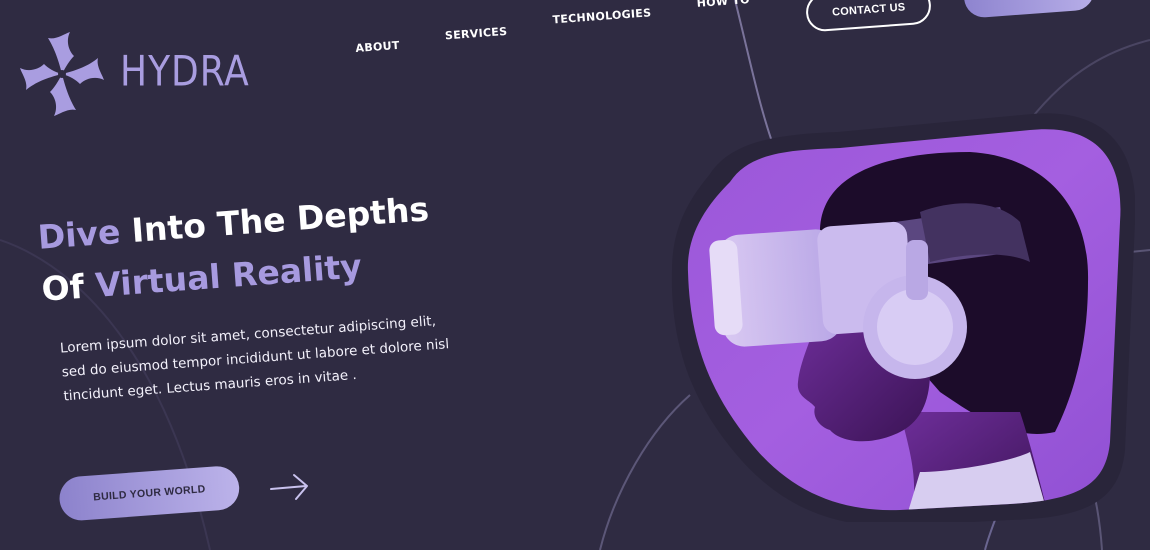  Describe the element at coordinates (229, 275) in the screenshot. I see `headline-virtual-reality: Virtual Reality` at that location.